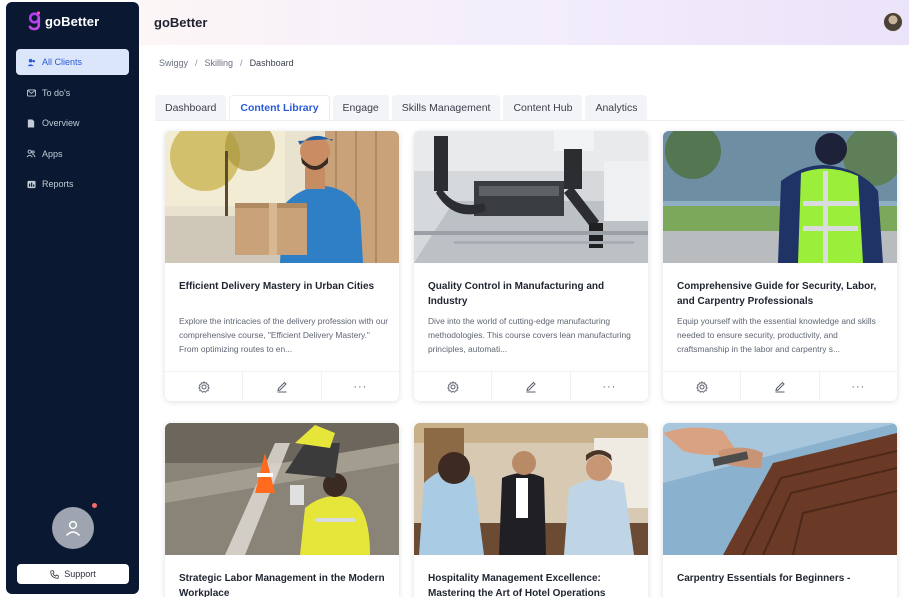  I want to click on breadcrumb: Swiggy / Skilling / Dashboard, so click(226, 63).